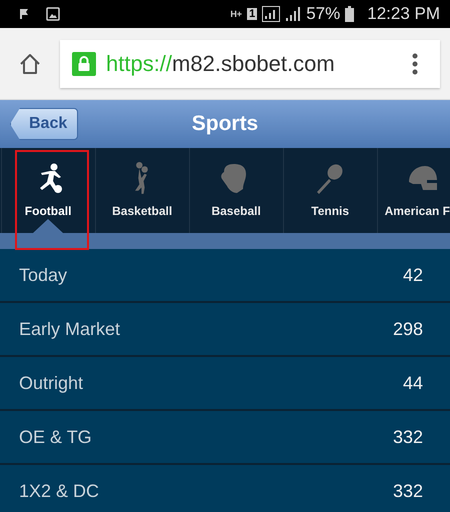 Image resolution: width=450 pixels, height=512 pixels. What do you see at coordinates (412, 383) in the screenshot?
I see `event-count: 44` at bounding box center [412, 383].